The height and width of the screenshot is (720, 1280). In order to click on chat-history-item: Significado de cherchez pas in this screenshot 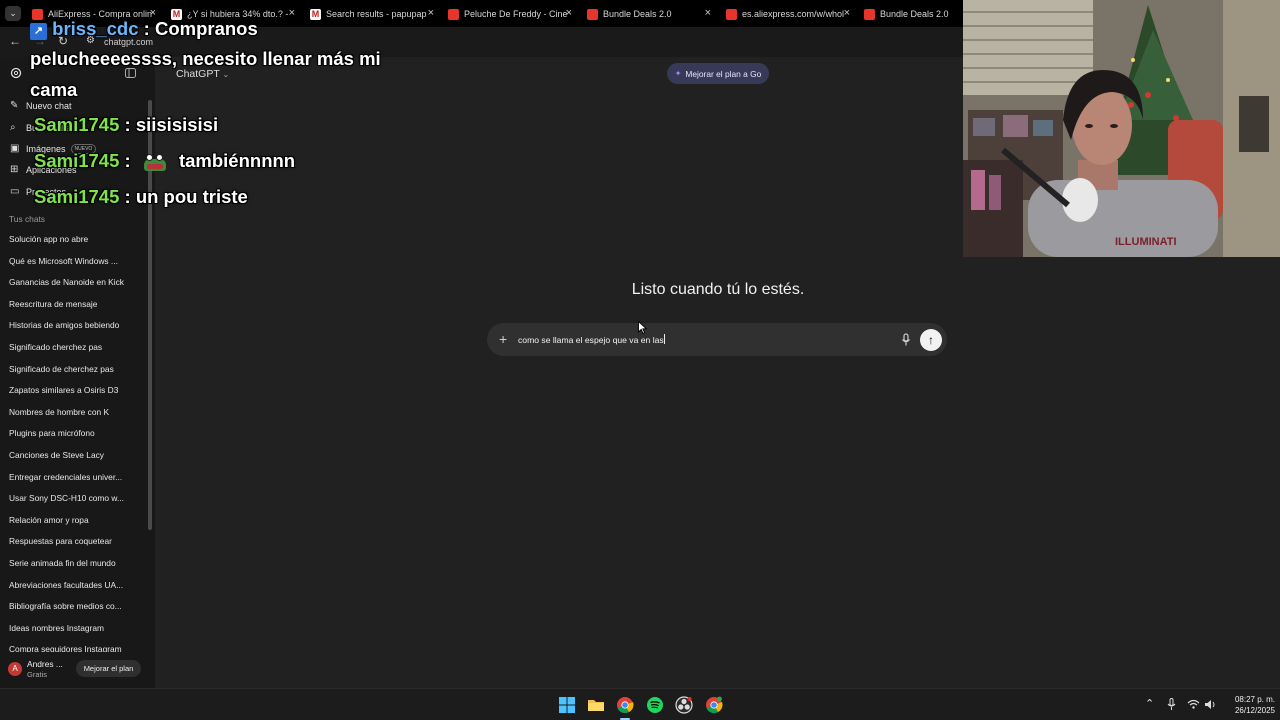, I will do `click(61, 369)`.